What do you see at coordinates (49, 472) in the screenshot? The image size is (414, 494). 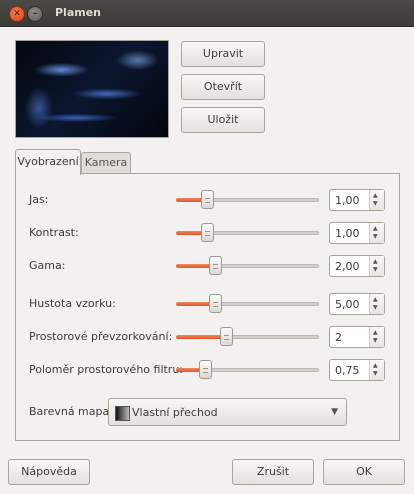 I see `help-button: Nápověda` at bounding box center [49, 472].